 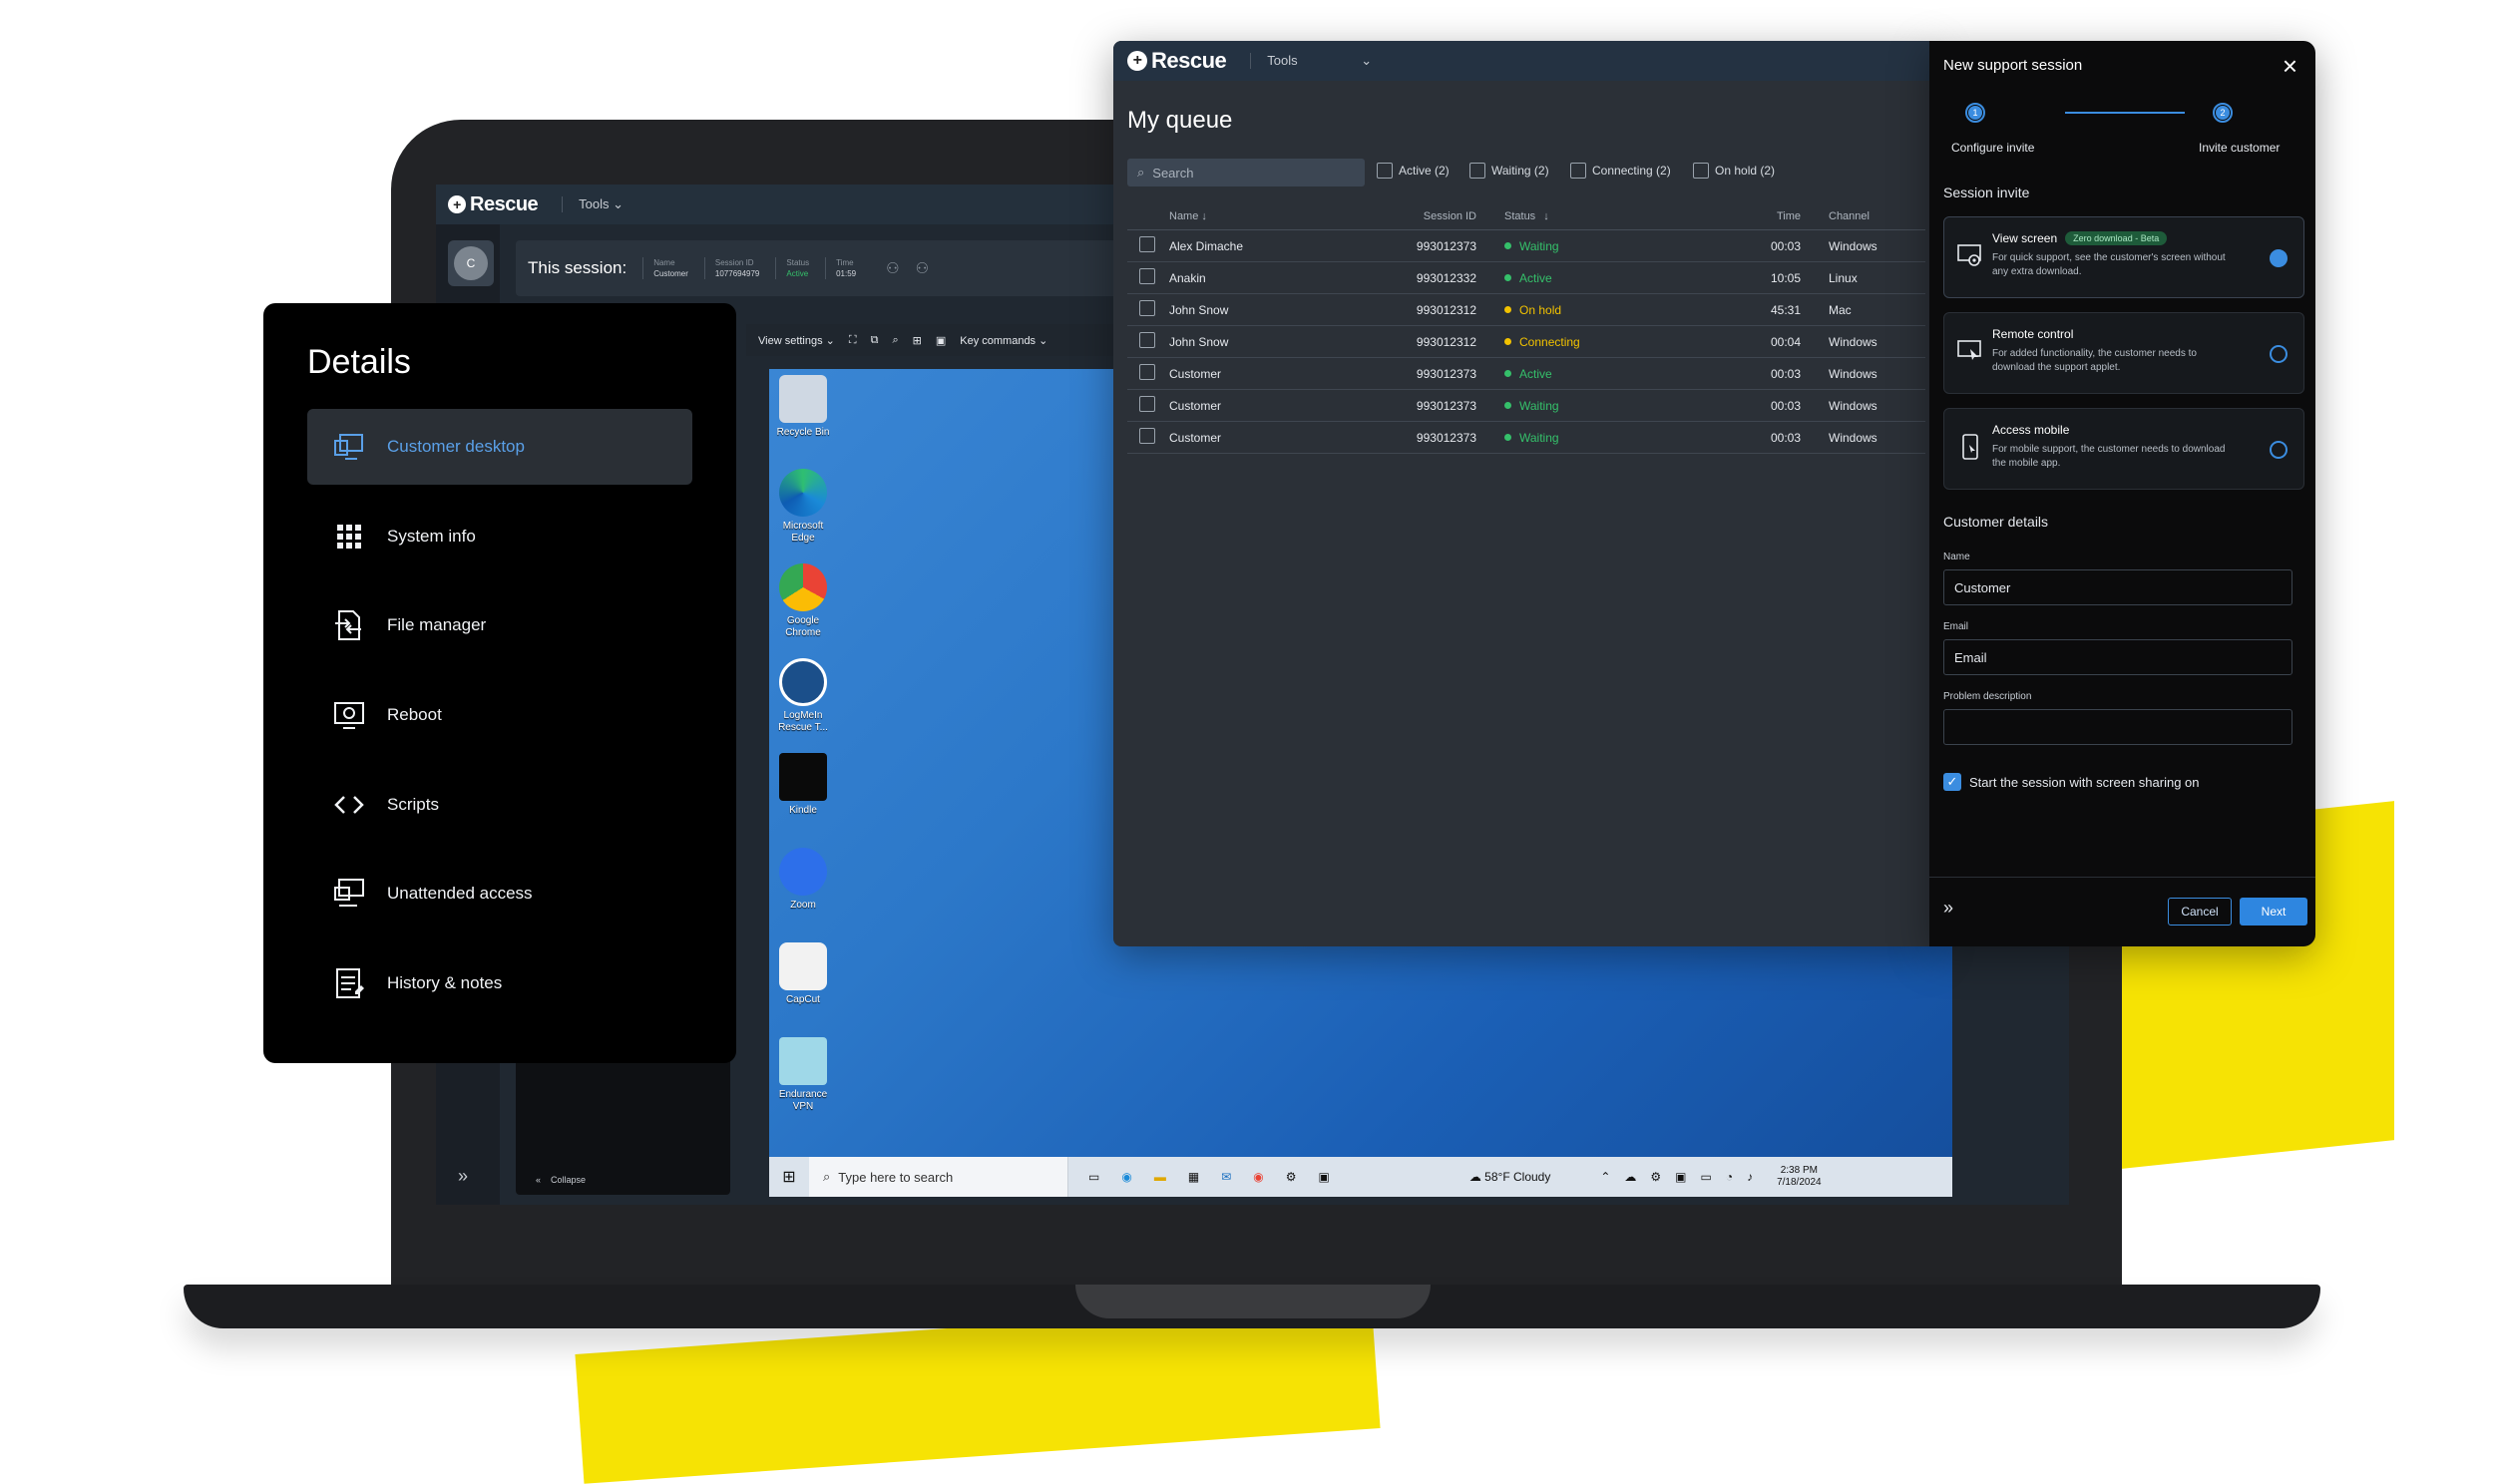 What do you see at coordinates (350, 983) in the screenshot?
I see `notes-icon` at bounding box center [350, 983].